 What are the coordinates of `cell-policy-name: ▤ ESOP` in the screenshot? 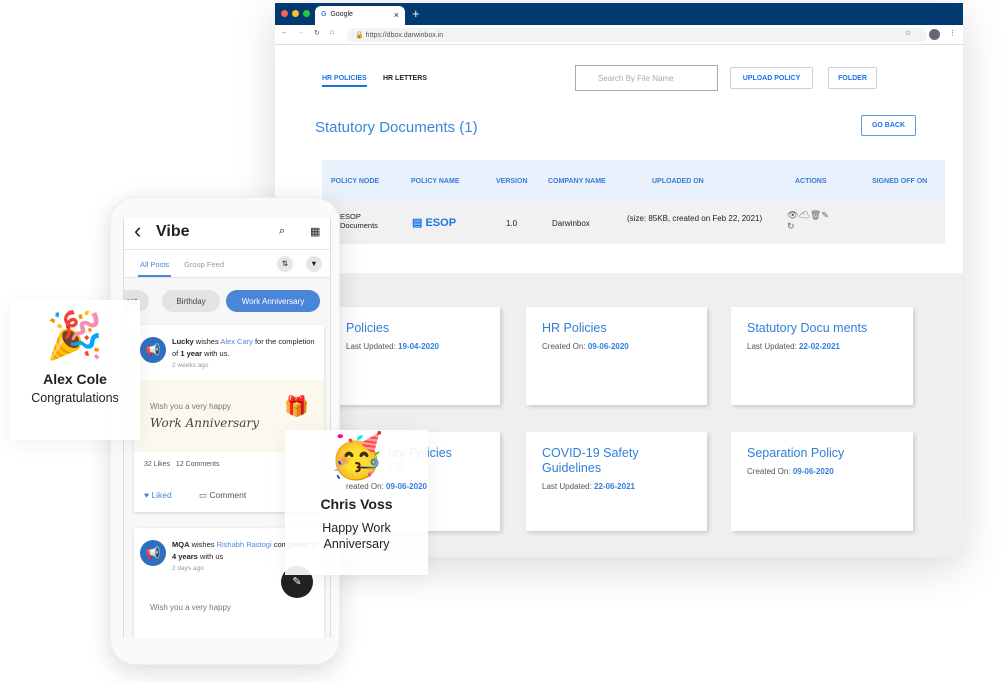 It's located at (434, 222).